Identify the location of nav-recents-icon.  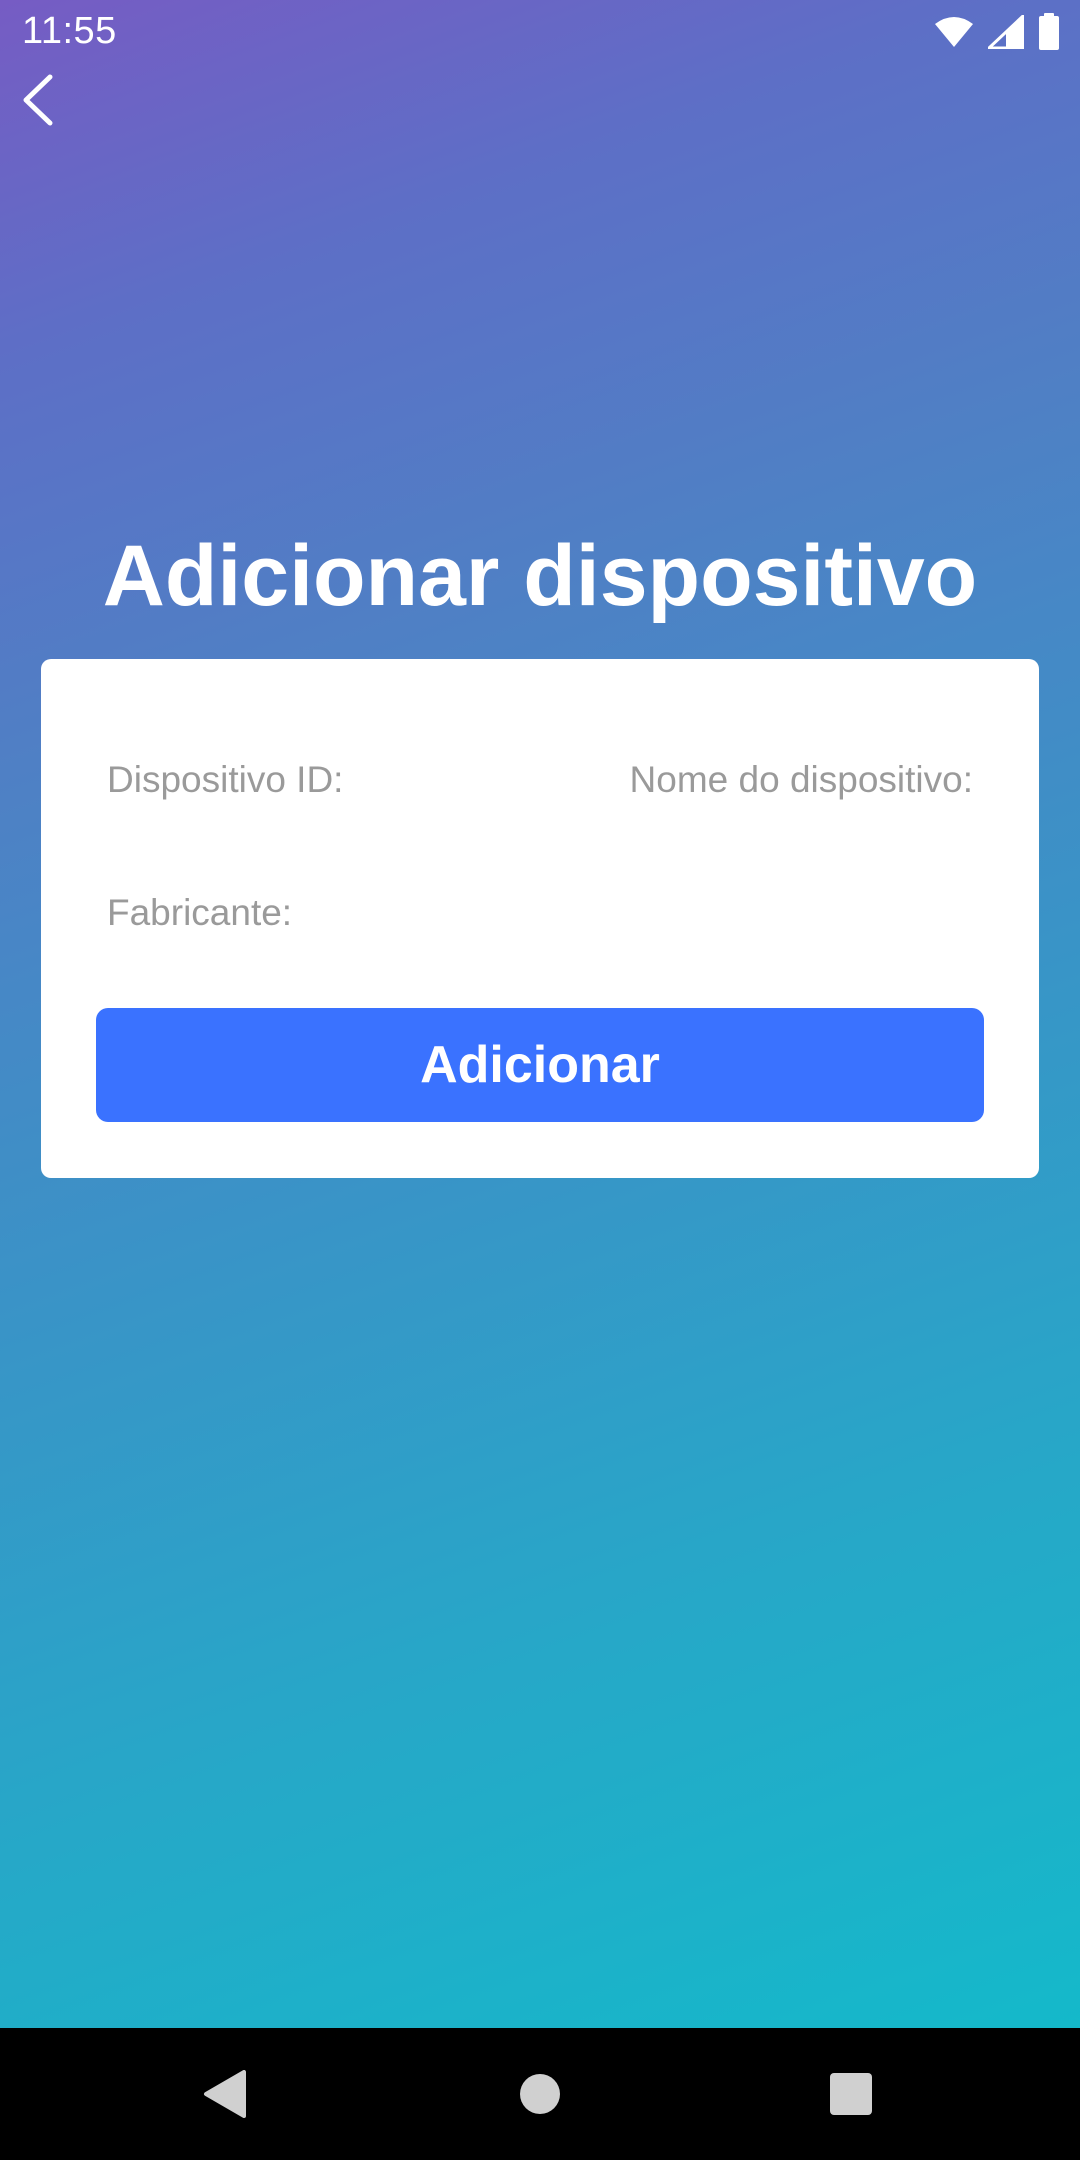
(851, 2094).